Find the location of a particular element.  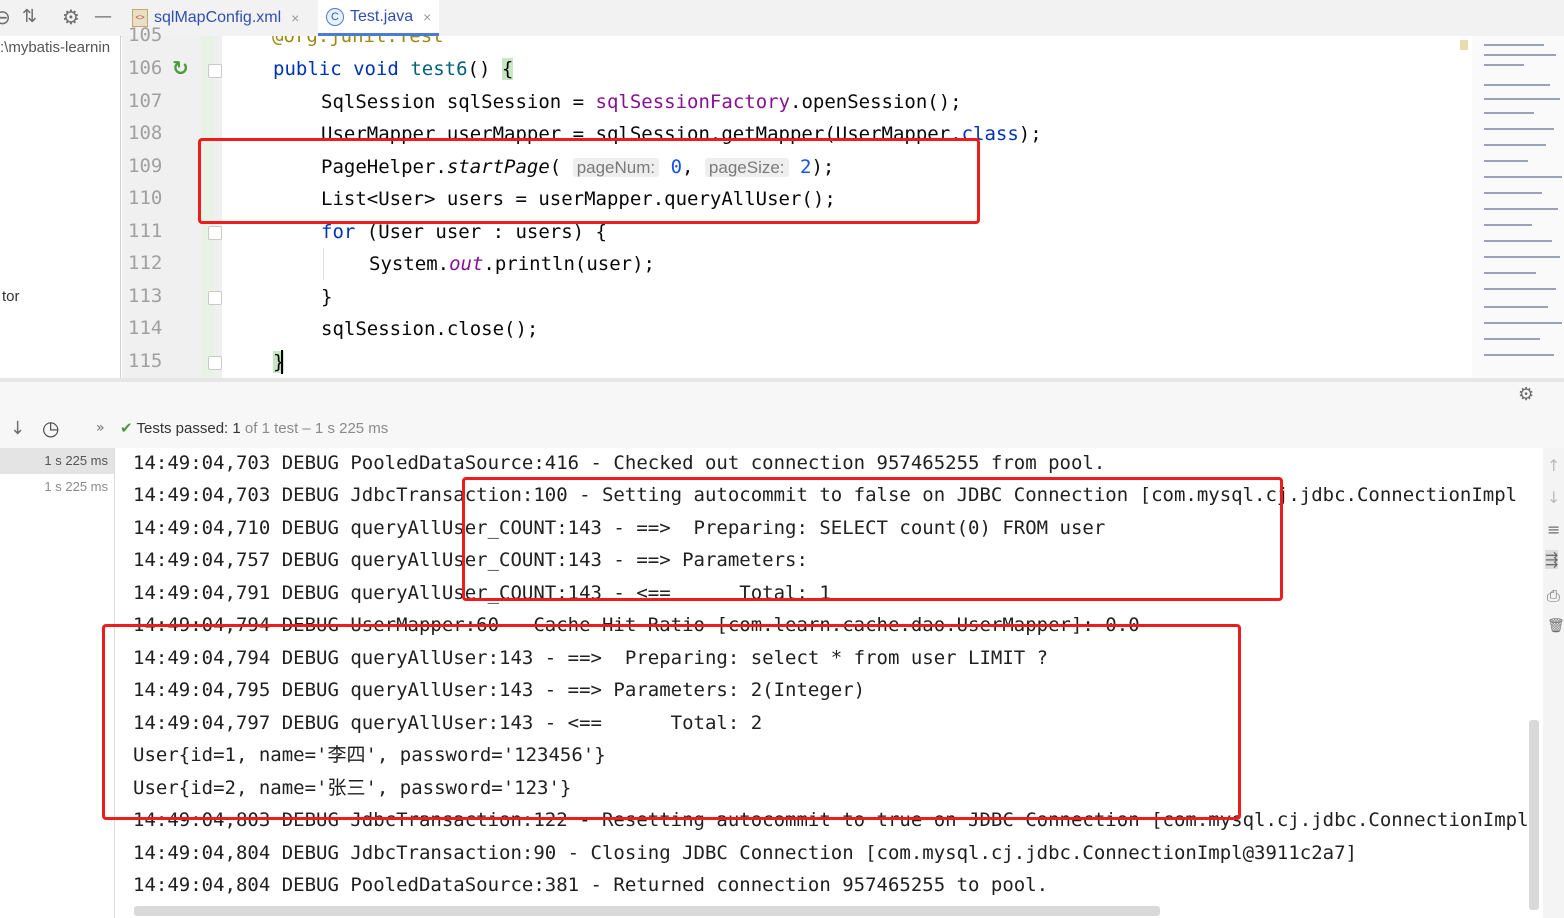

test-status: ✔ Tests passed: 1 of 1 test – 1 s 225 ms is located at coordinates (254, 428).